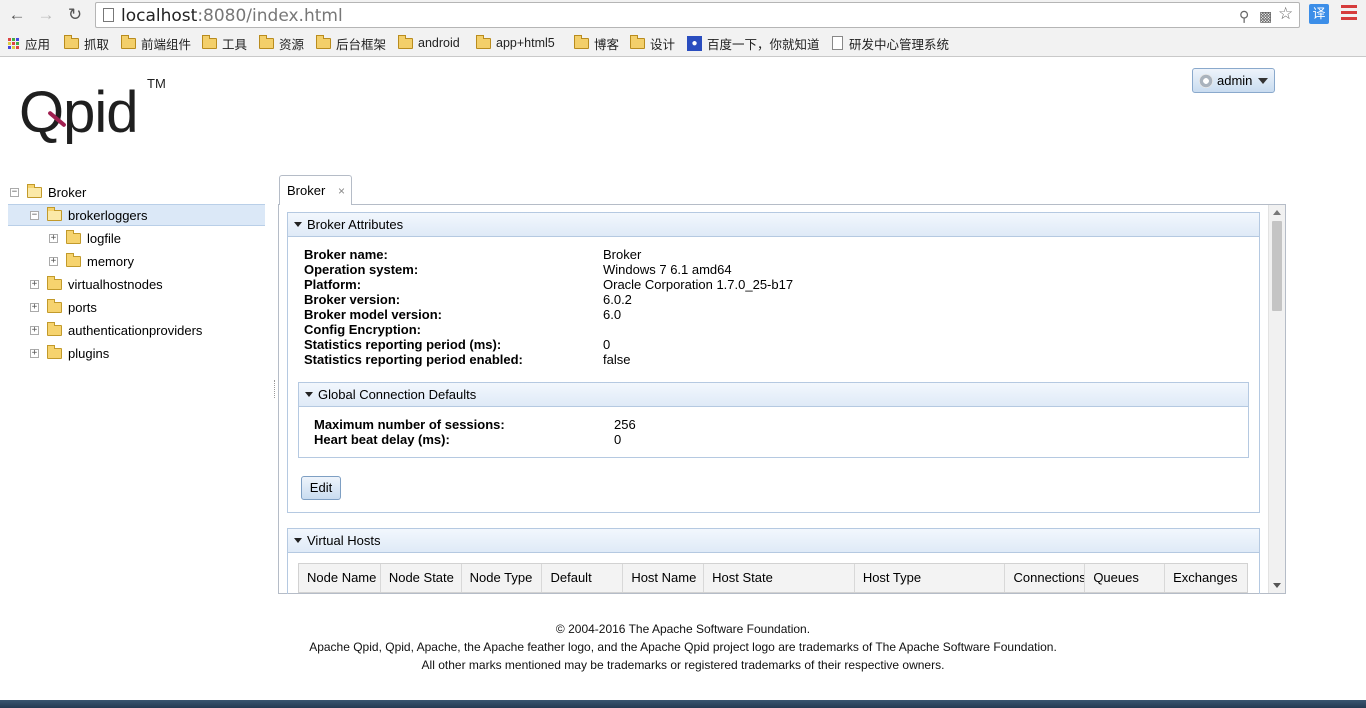  What do you see at coordinates (930, 578) in the screenshot?
I see `column-header: Host Type` at bounding box center [930, 578].